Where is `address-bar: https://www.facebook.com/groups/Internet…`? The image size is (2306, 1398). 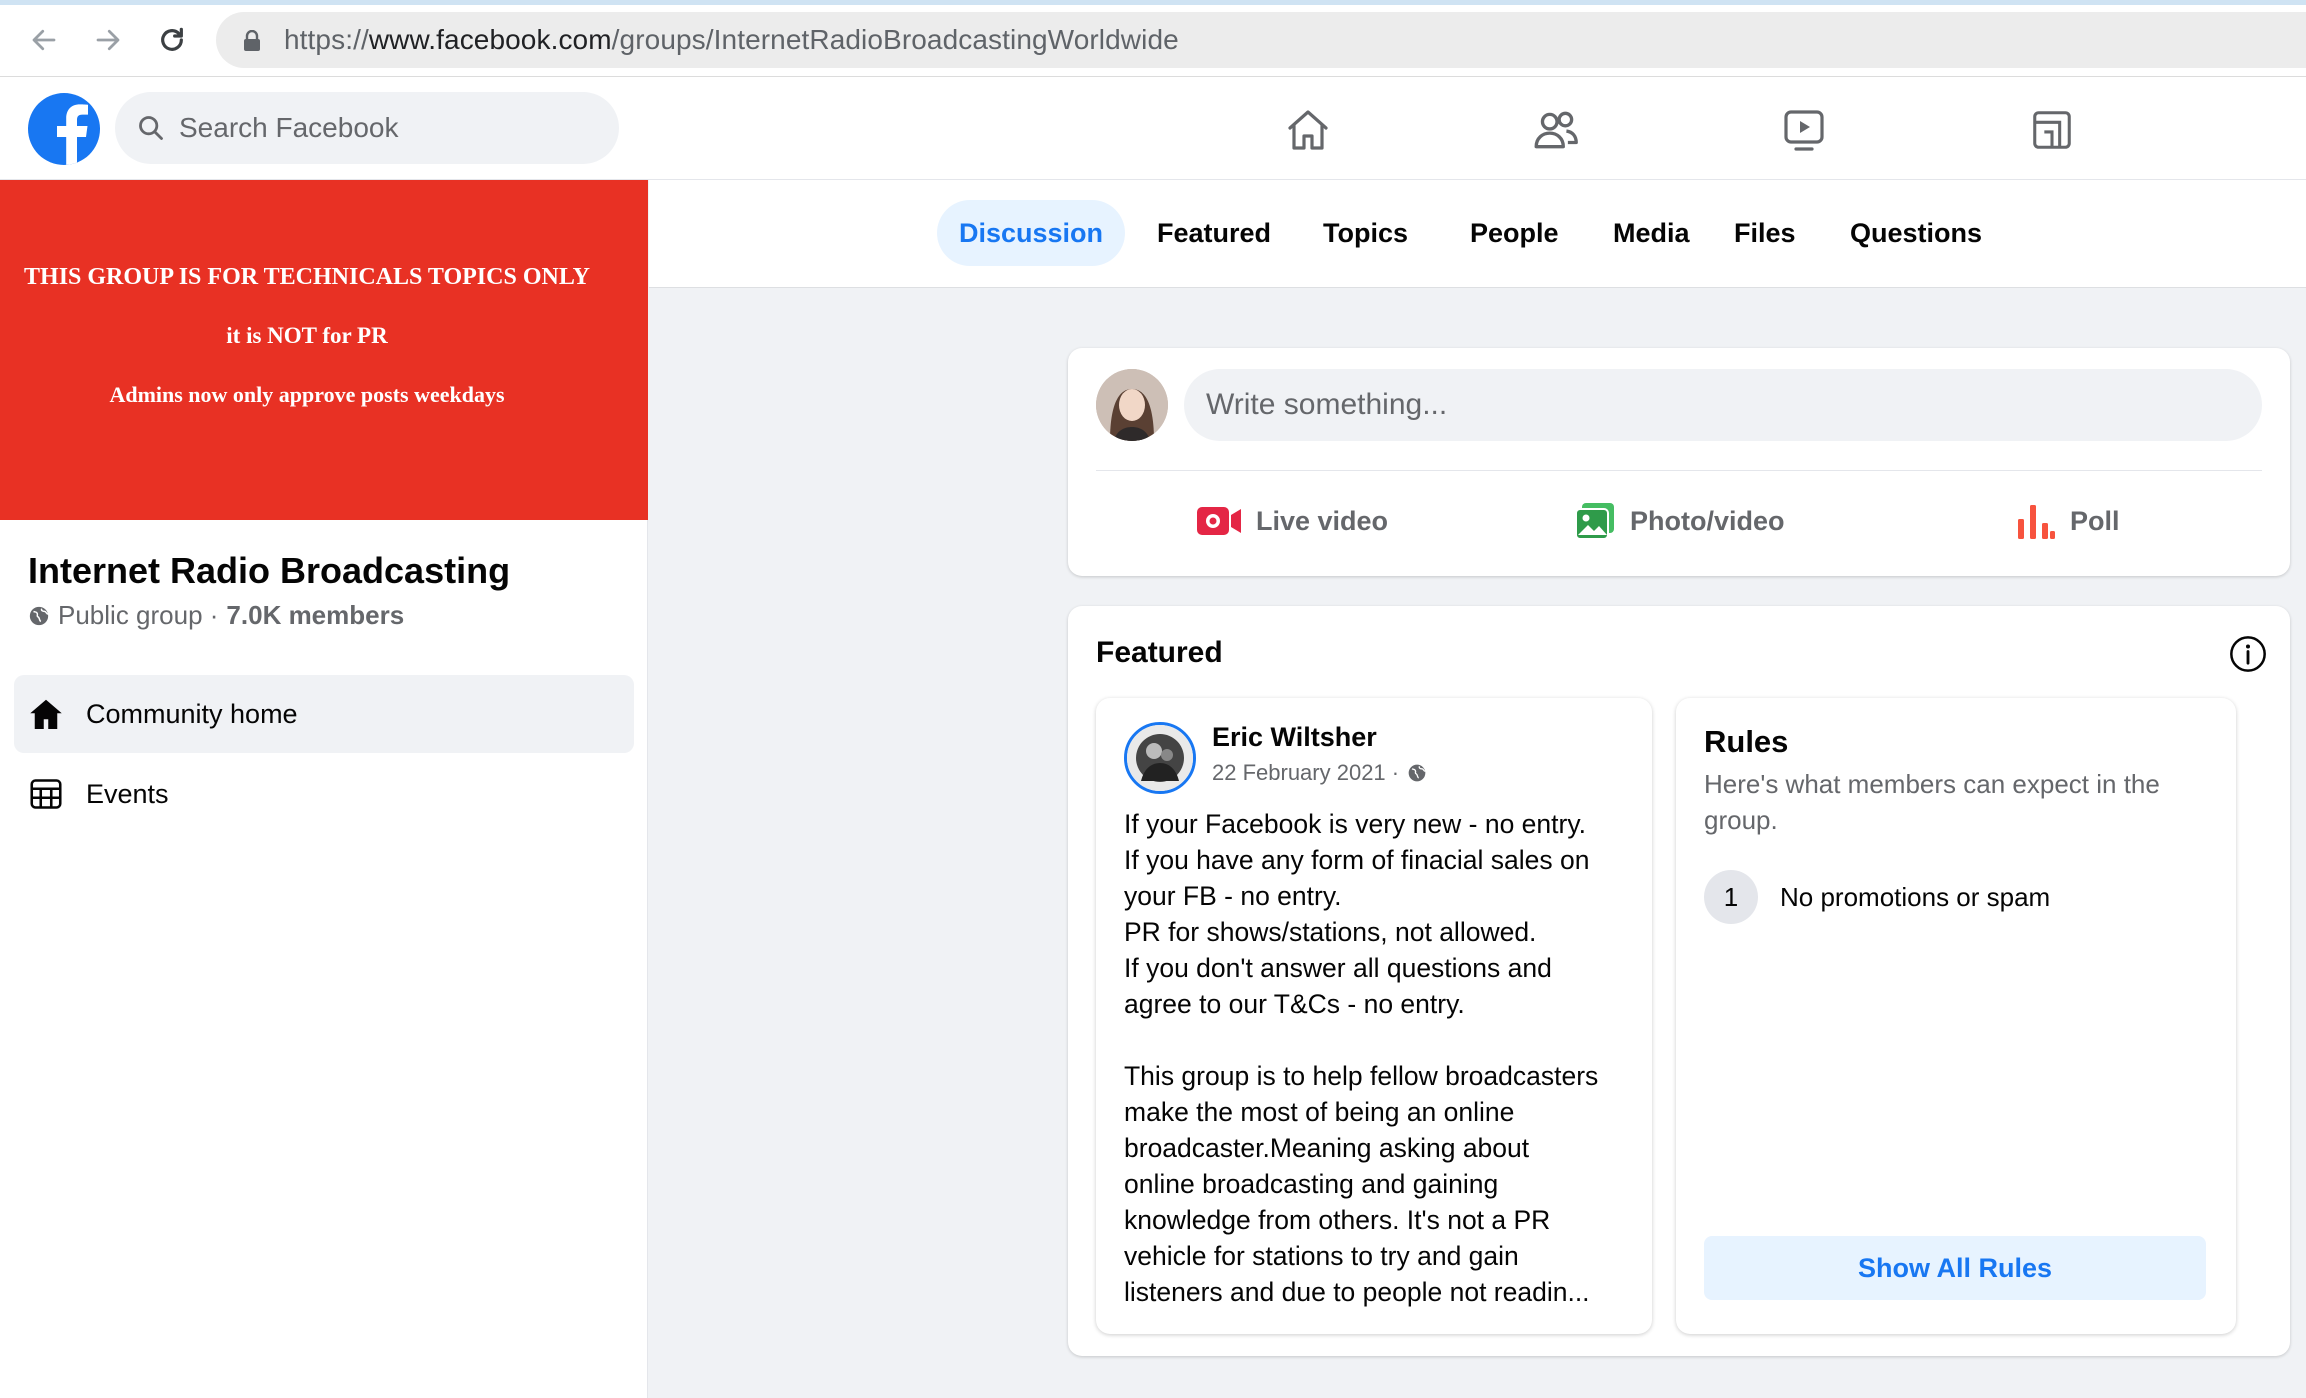
address-bar: https://www.facebook.com/groups/Internet… is located at coordinates (1261, 40).